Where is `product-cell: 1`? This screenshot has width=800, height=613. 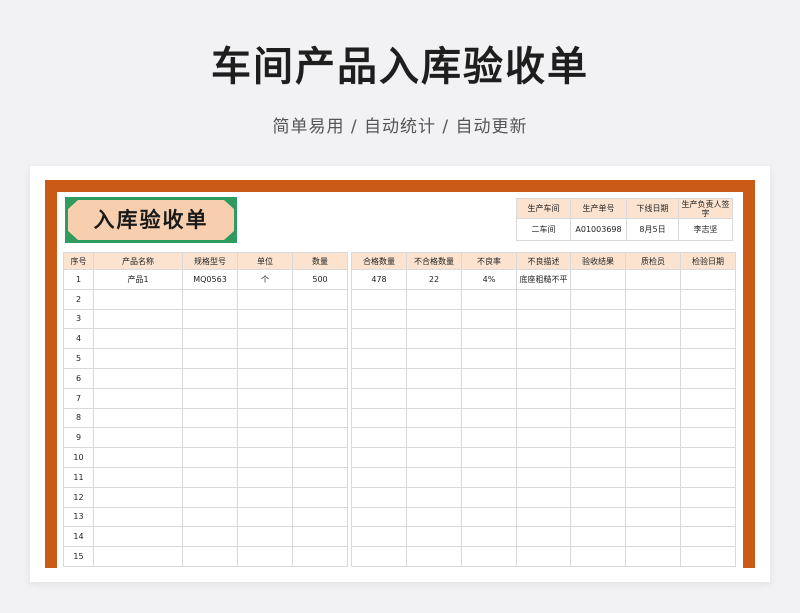
product-cell: 1 is located at coordinates (78, 279).